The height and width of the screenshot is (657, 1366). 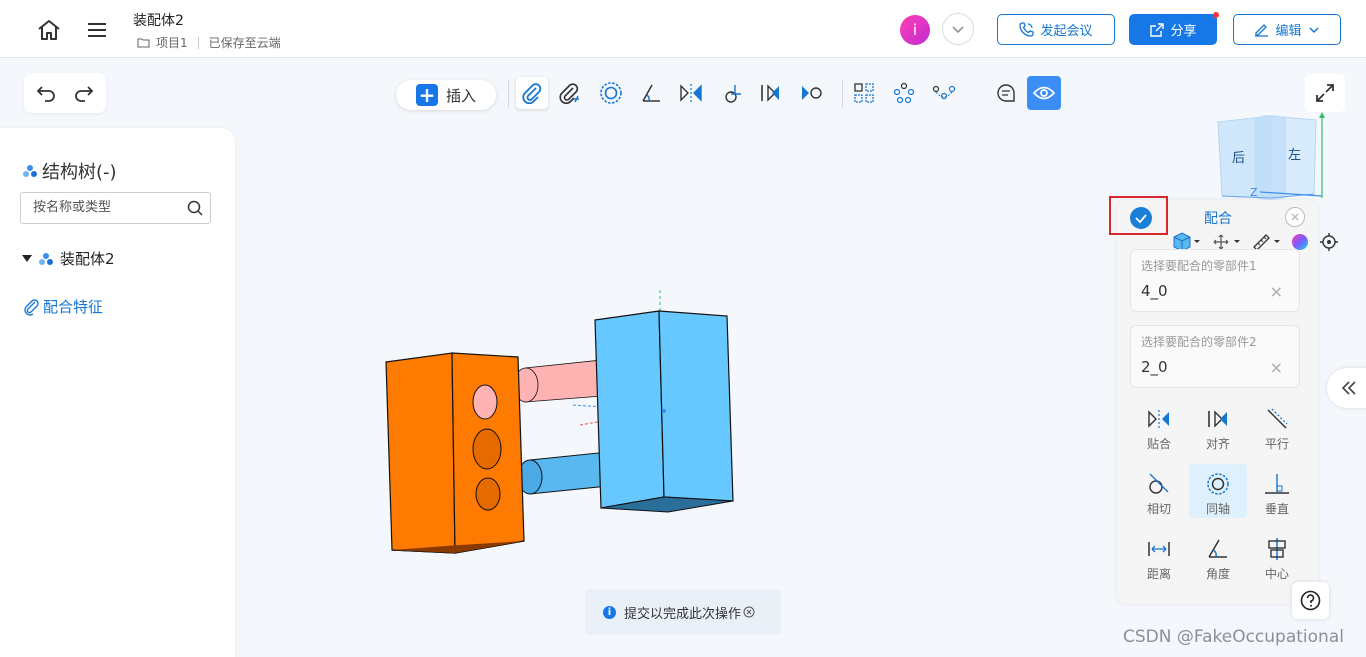 I want to click on toolbar-divider, so click(x=508, y=94).